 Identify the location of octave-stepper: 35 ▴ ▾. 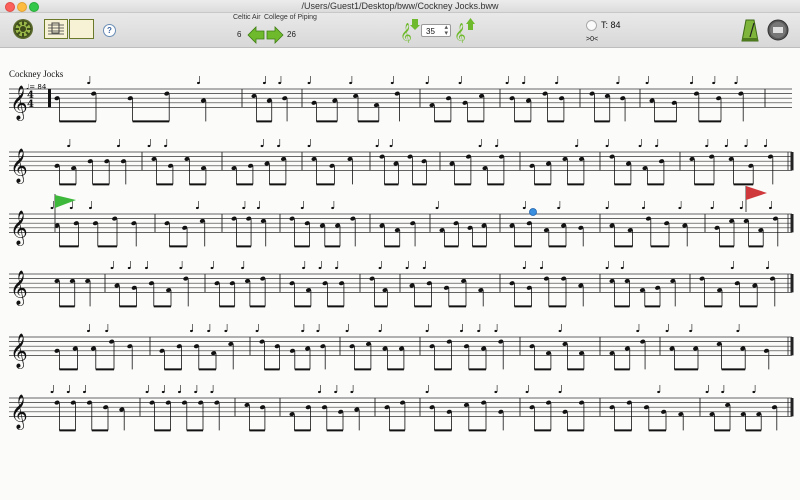
(436, 30).